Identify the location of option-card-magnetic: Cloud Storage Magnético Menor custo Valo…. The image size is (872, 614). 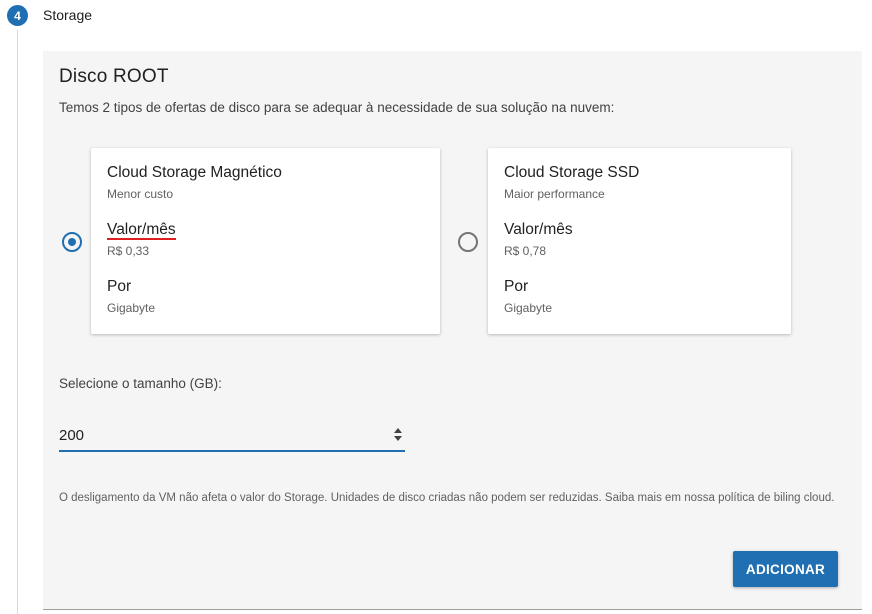
(265, 241).